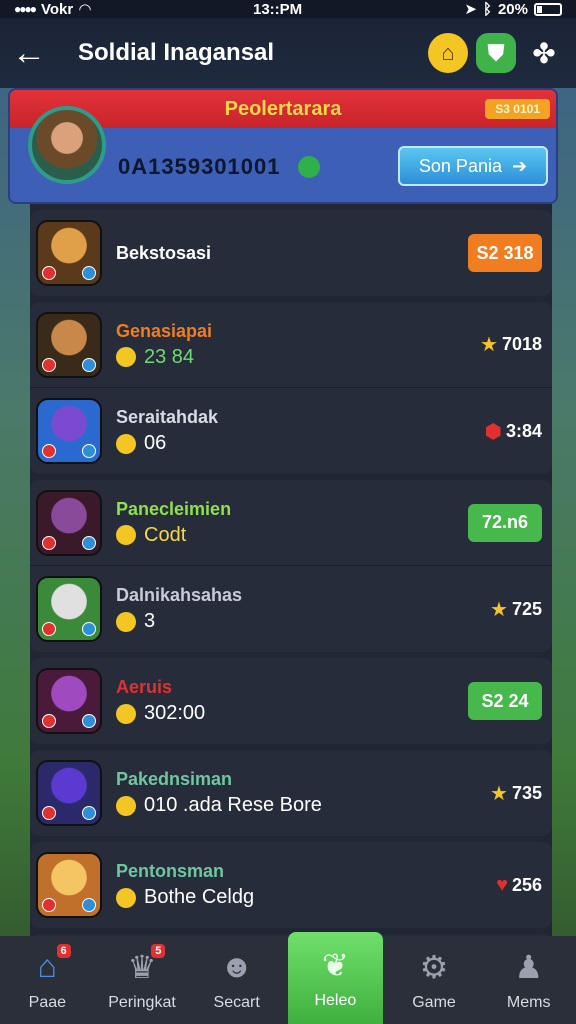 The width and height of the screenshot is (576, 1024). I want to click on tab-label: Secart, so click(236, 1002).